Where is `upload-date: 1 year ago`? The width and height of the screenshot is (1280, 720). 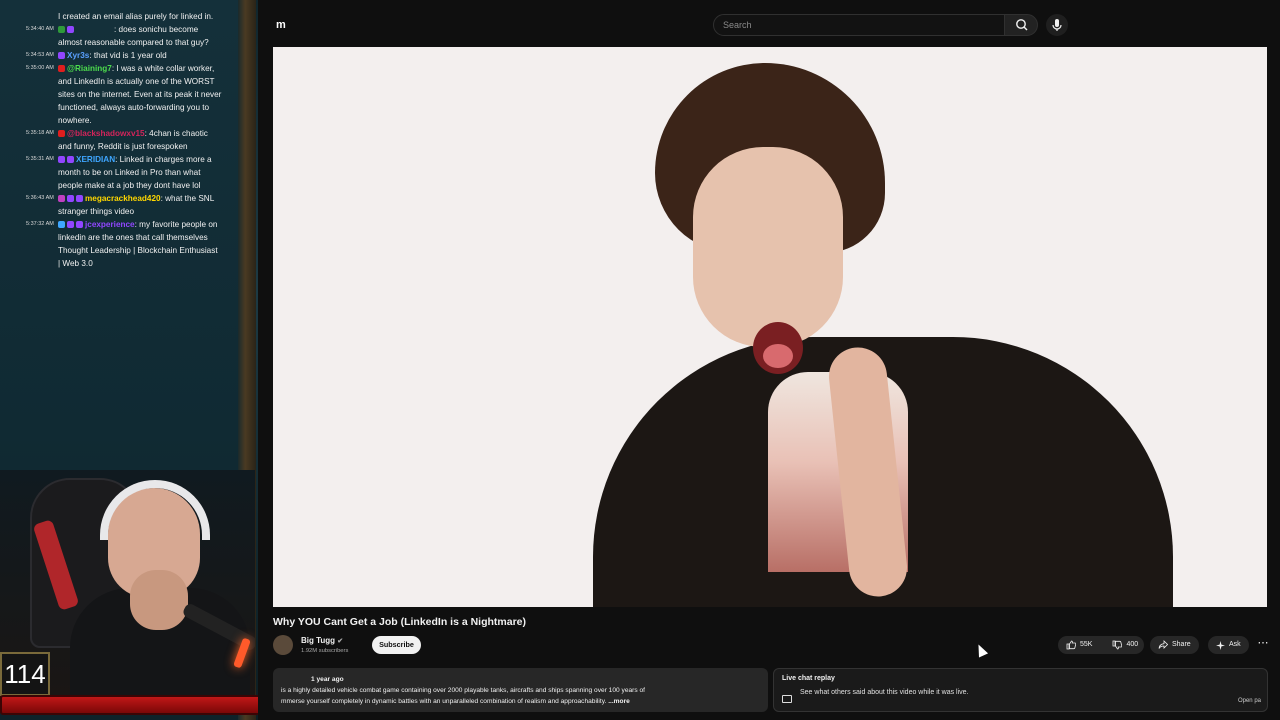
upload-date: 1 year ago is located at coordinates (327, 679).